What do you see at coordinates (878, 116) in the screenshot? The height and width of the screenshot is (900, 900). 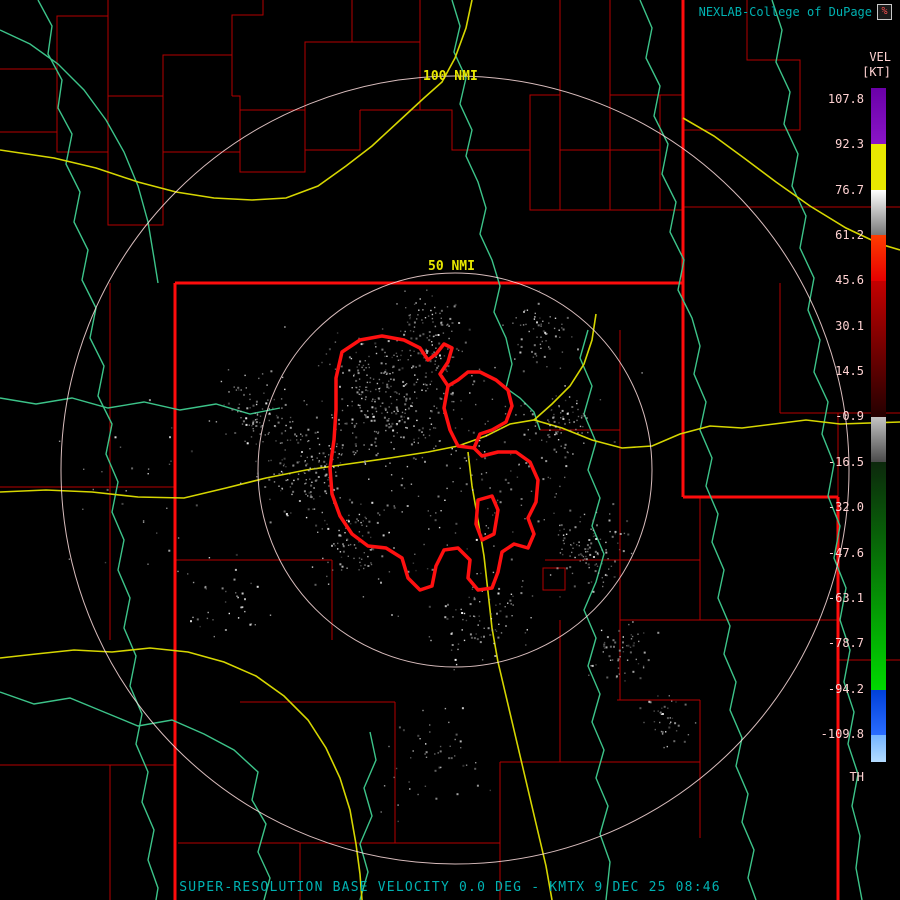 I see `colorbar-segment` at bounding box center [878, 116].